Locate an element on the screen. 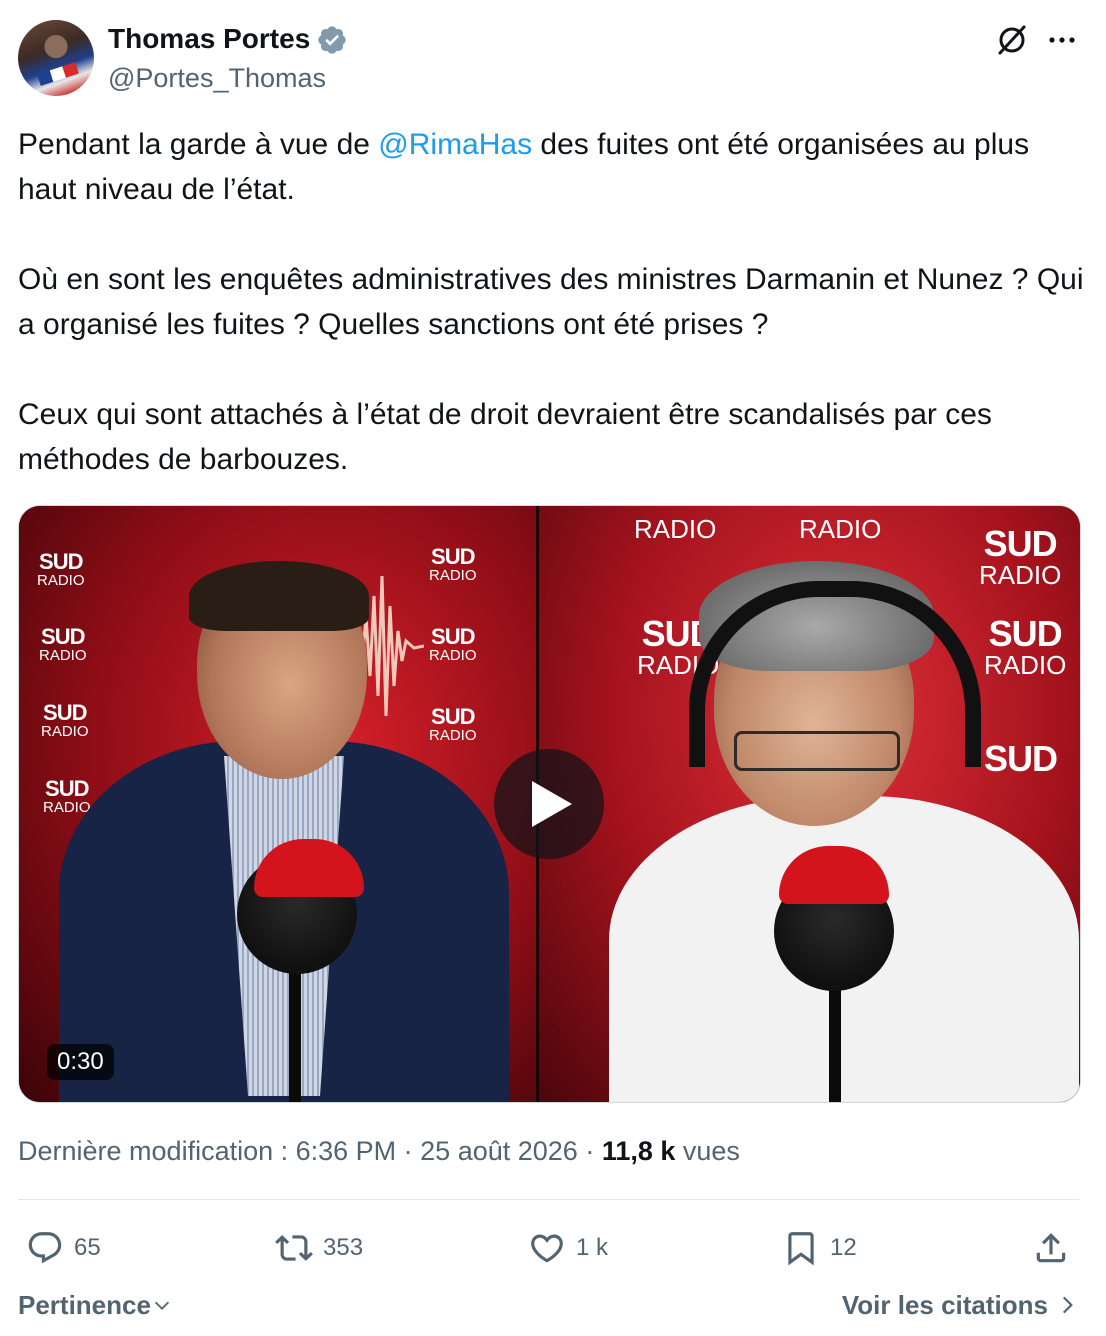 Image resolution: width=1106 pixels, height=1336 pixels. video-duration: 0:30 is located at coordinates (80, 1062).